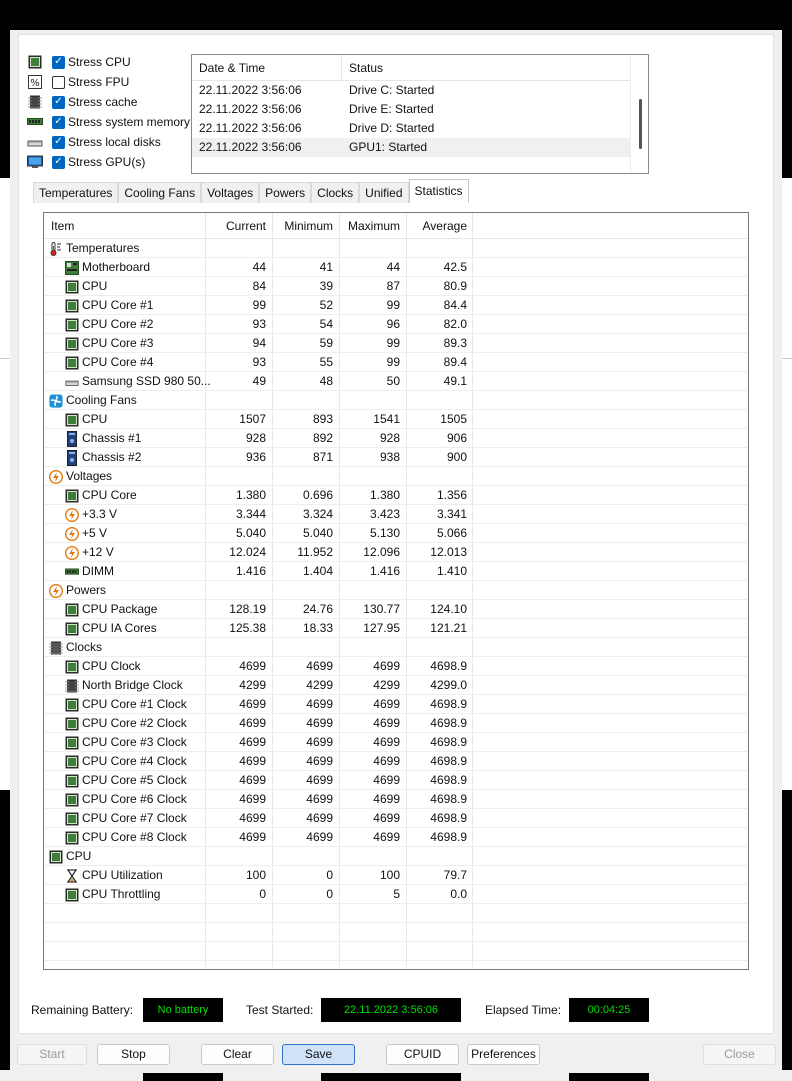 The image size is (792, 1081). I want to click on average-value: 42.5, so click(455, 267).